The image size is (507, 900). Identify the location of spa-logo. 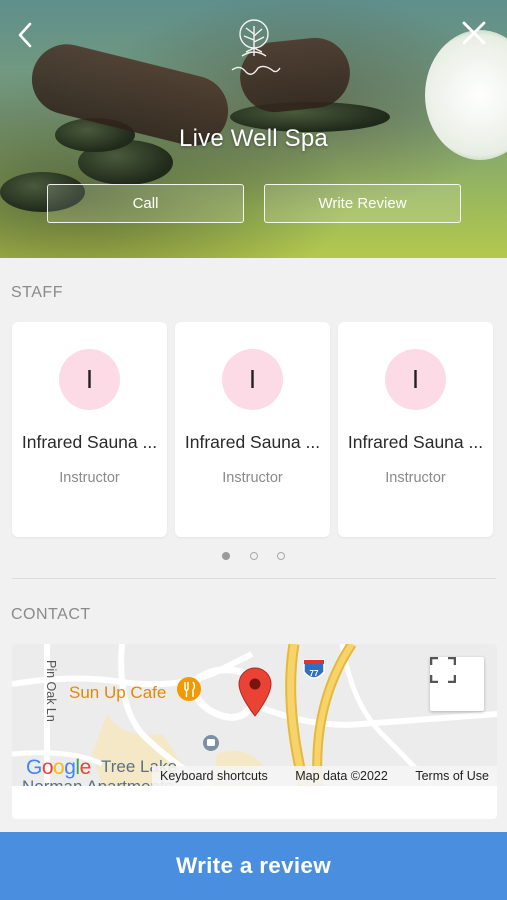
(254, 54).